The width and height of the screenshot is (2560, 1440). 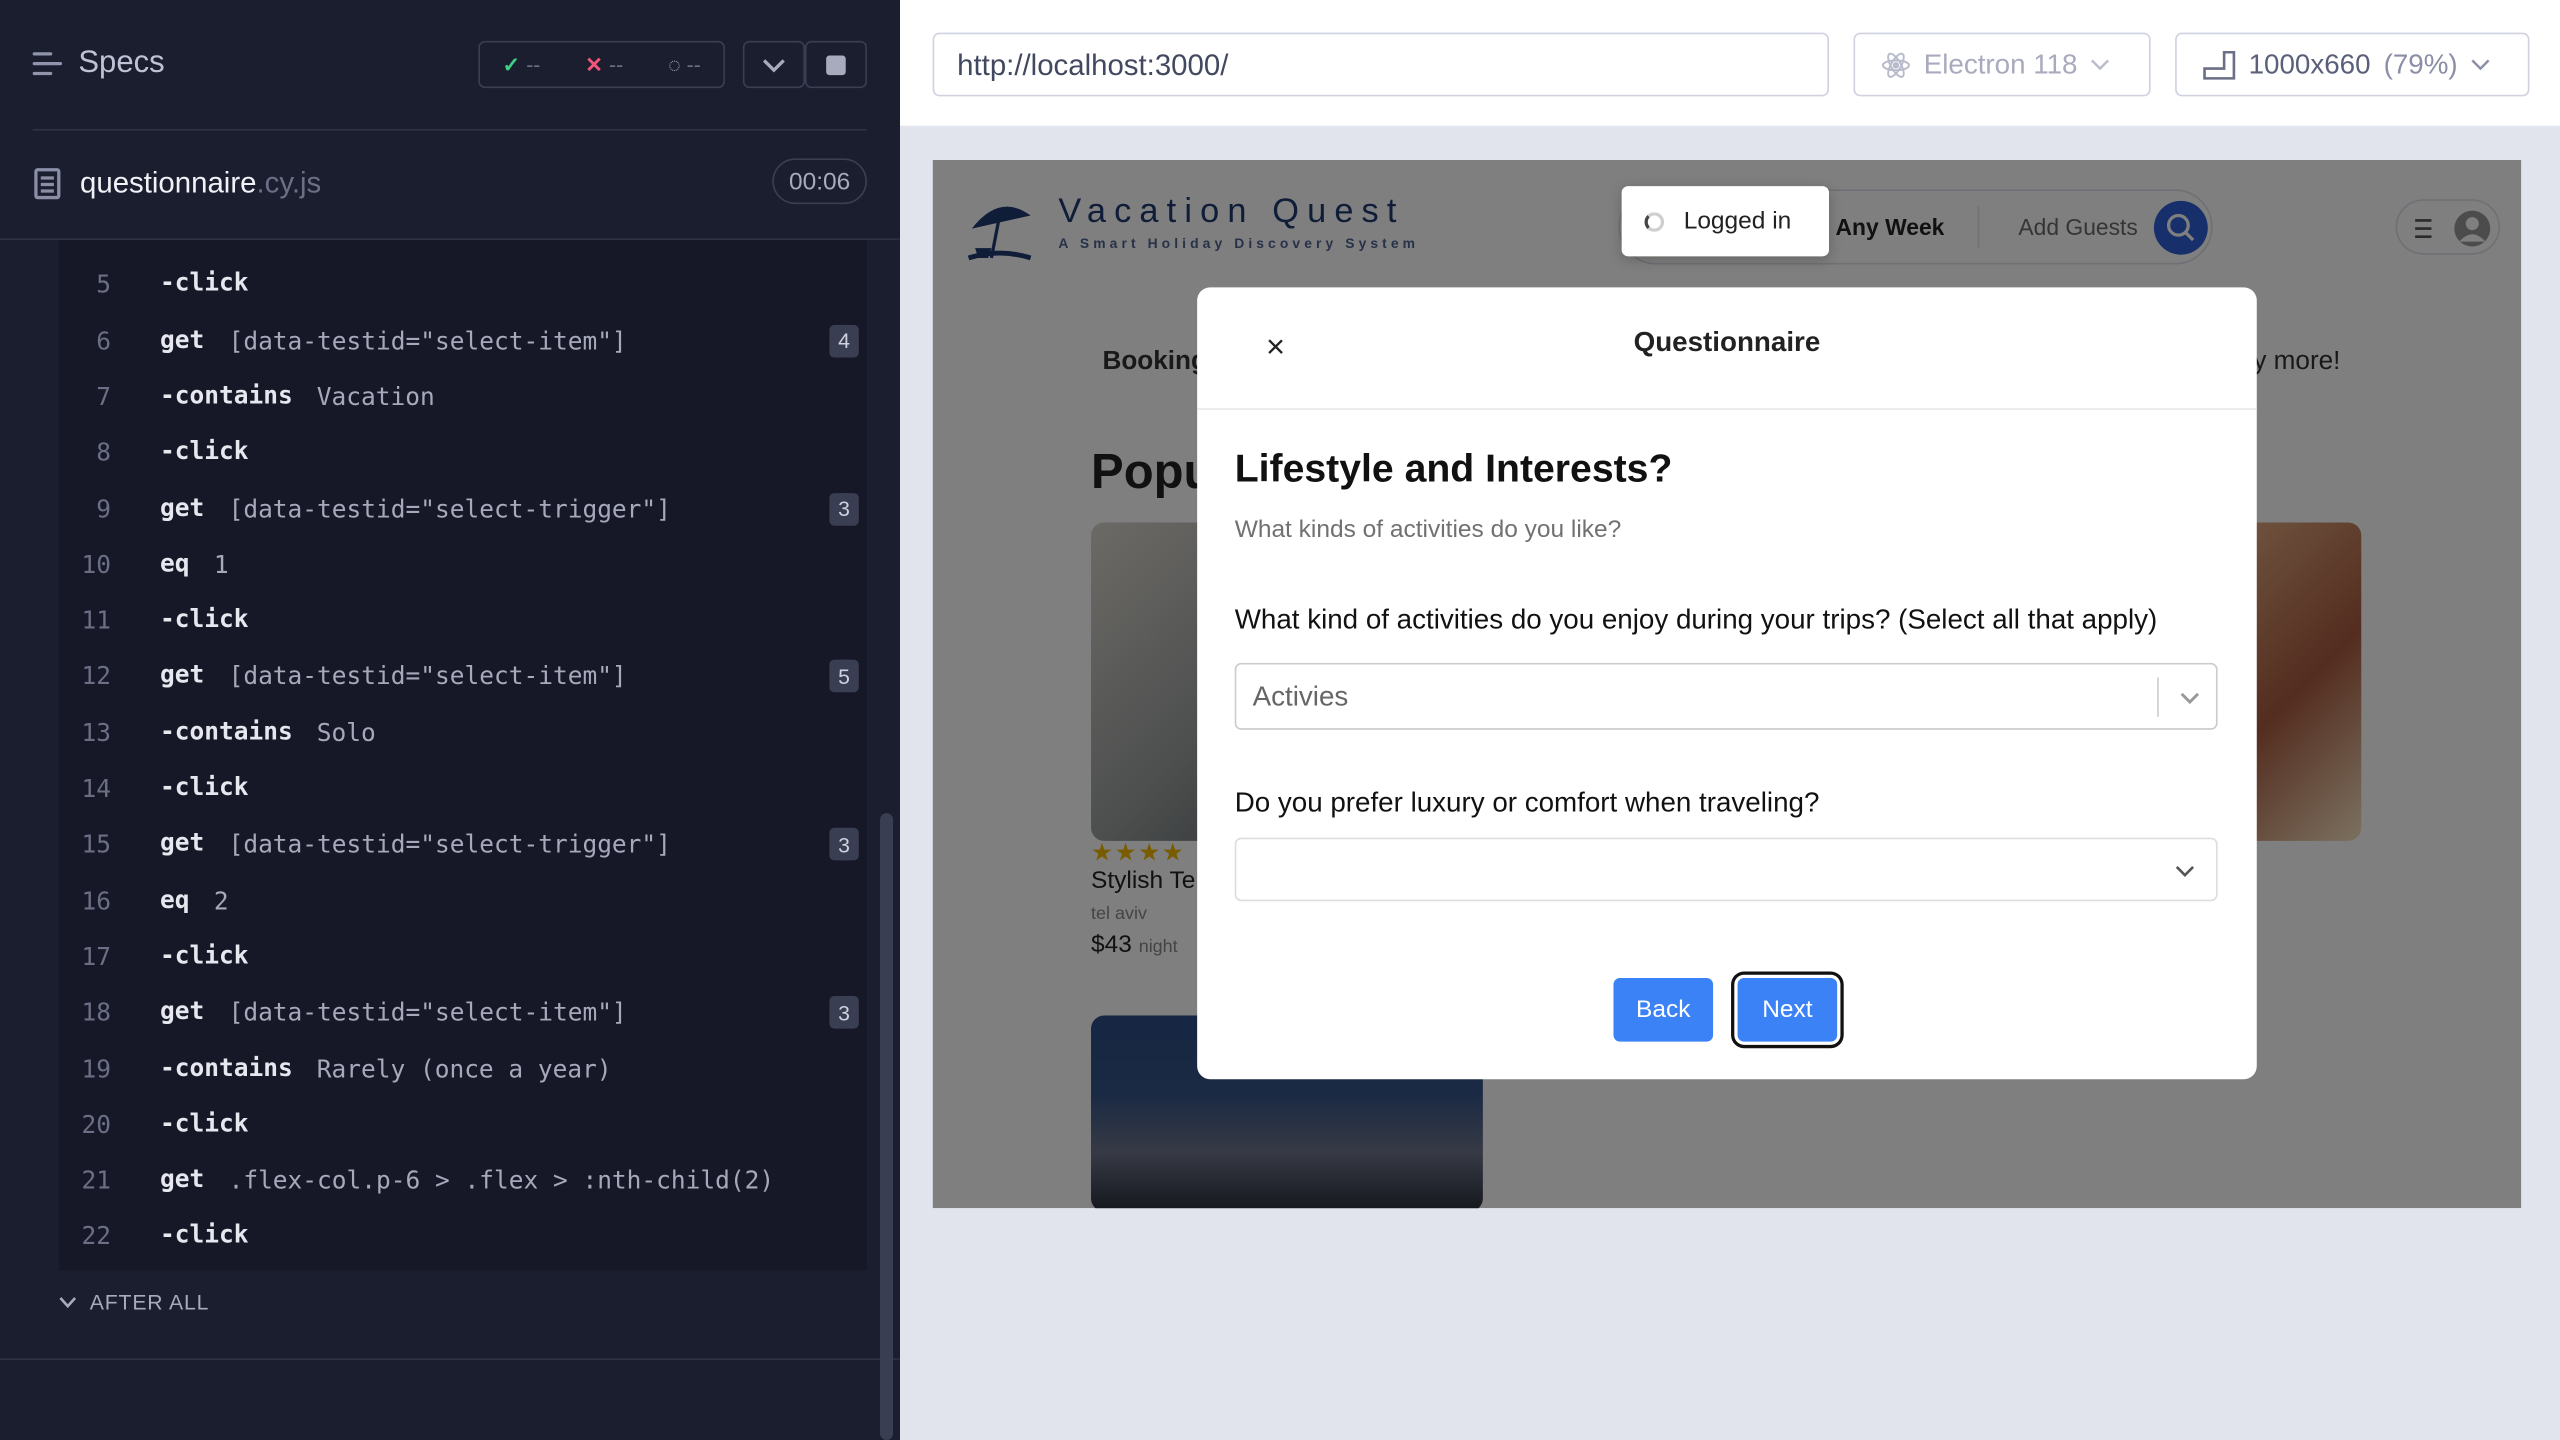 What do you see at coordinates (121, 63) in the screenshot?
I see `specs-label: Specs` at bounding box center [121, 63].